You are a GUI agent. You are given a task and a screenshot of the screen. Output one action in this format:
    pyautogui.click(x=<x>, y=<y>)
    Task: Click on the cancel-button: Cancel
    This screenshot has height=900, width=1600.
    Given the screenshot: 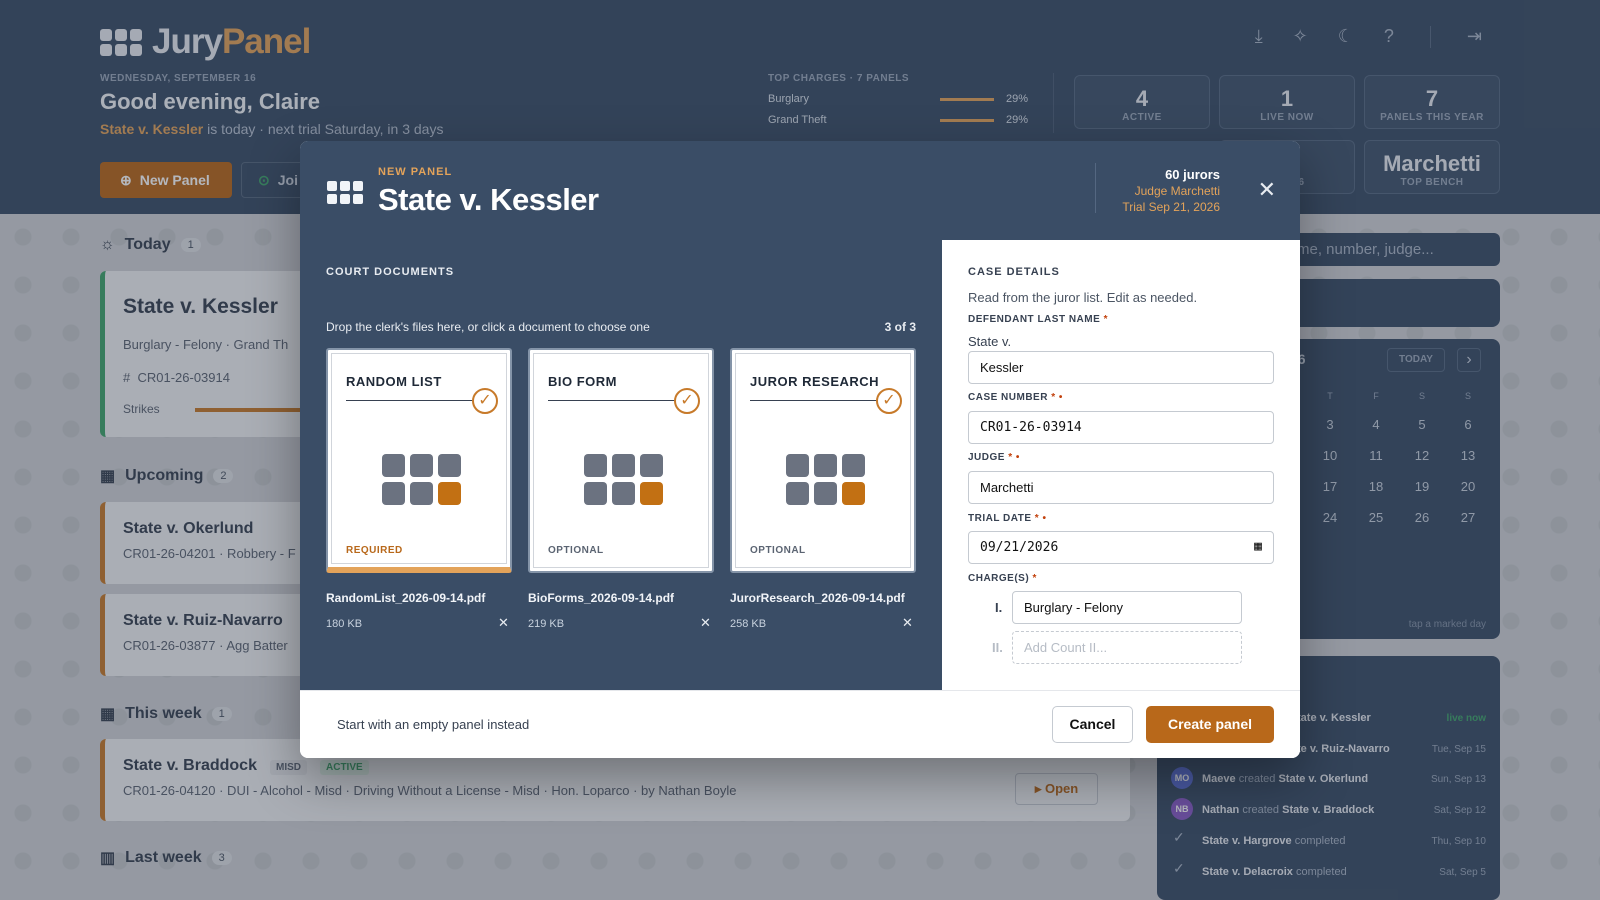 What is the action you would take?
    pyautogui.click(x=1092, y=724)
    